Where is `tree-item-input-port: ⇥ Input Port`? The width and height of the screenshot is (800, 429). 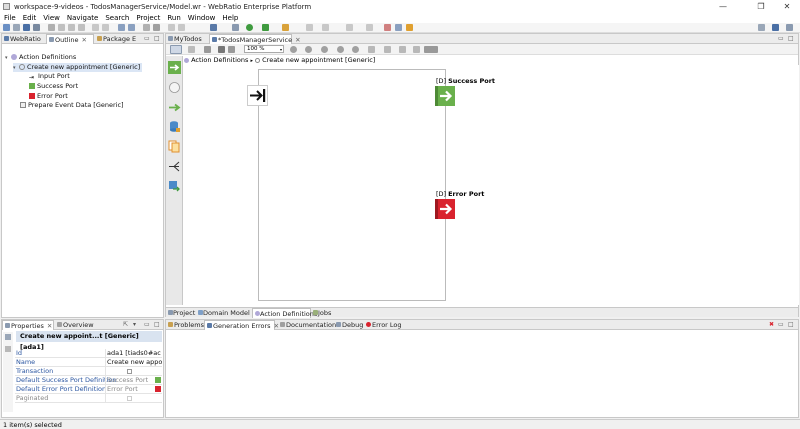 tree-item-input-port: ⇥ Input Port is located at coordinates (49, 76).